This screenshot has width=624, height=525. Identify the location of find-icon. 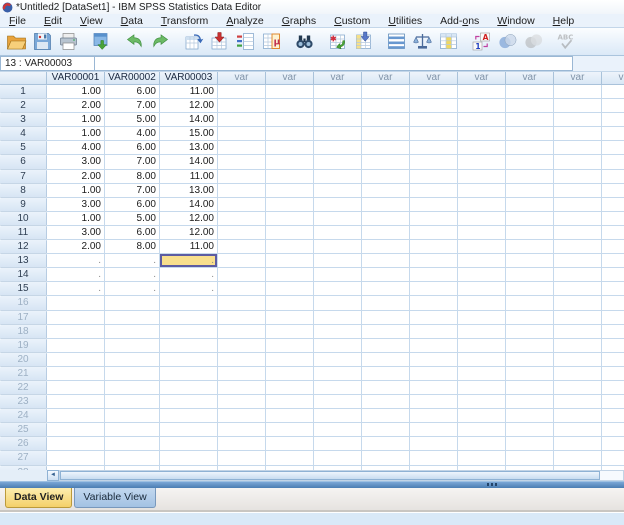
(304, 41).